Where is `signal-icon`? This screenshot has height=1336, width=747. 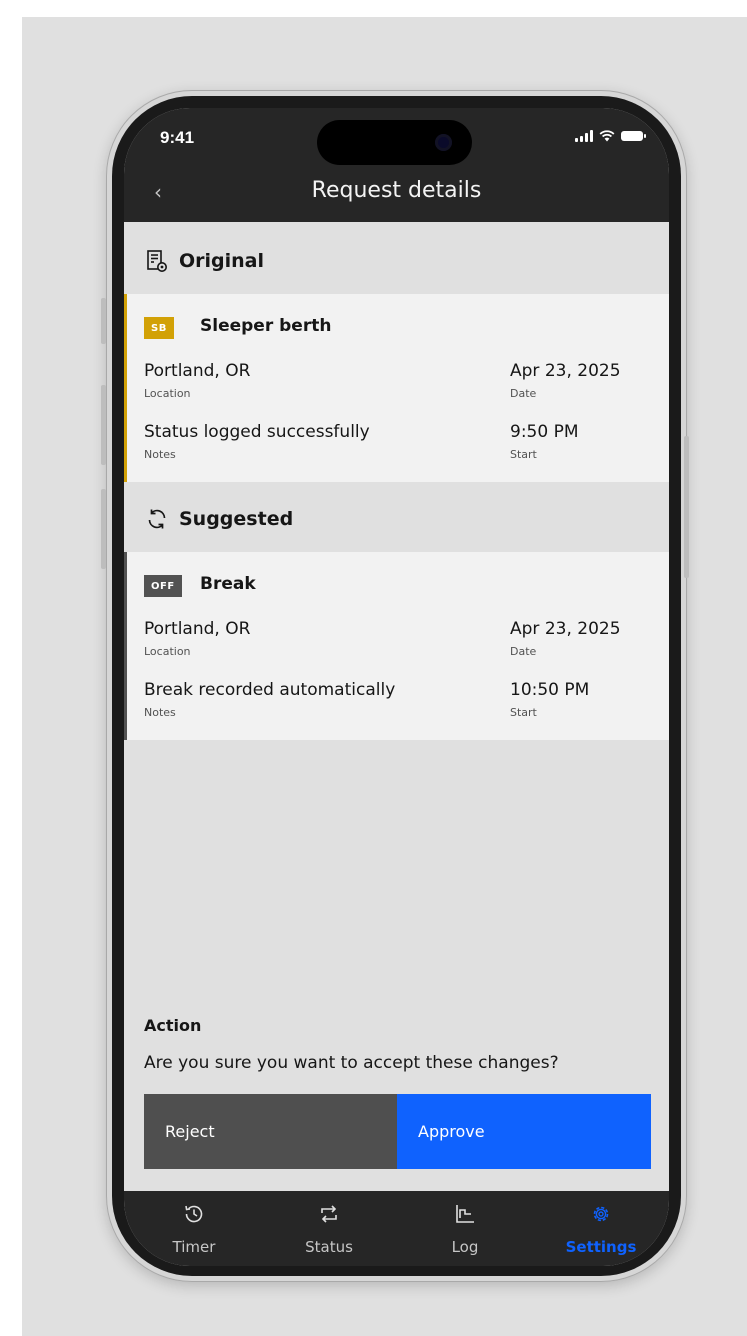
signal-icon is located at coordinates (584, 136).